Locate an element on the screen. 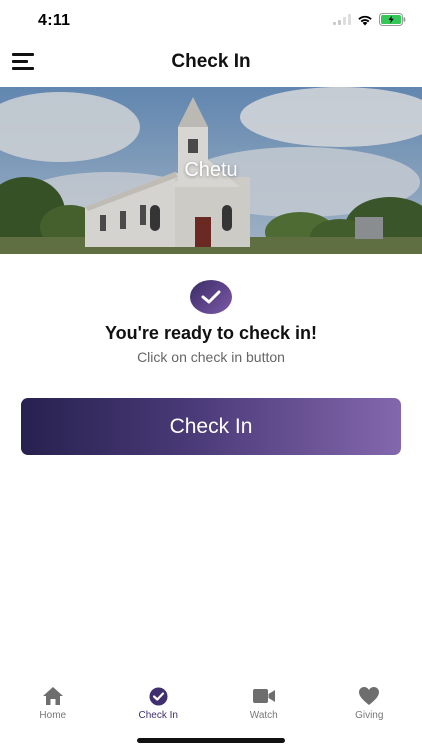 Image resolution: width=422 pixels, height=750 pixels. cellular-signal-icon is located at coordinates (342, 19).